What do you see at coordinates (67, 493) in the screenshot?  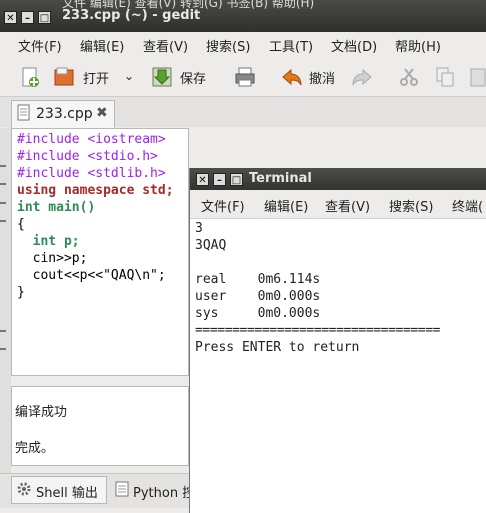 I see `shell-tab-label: Shell 输出` at bounding box center [67, 493].